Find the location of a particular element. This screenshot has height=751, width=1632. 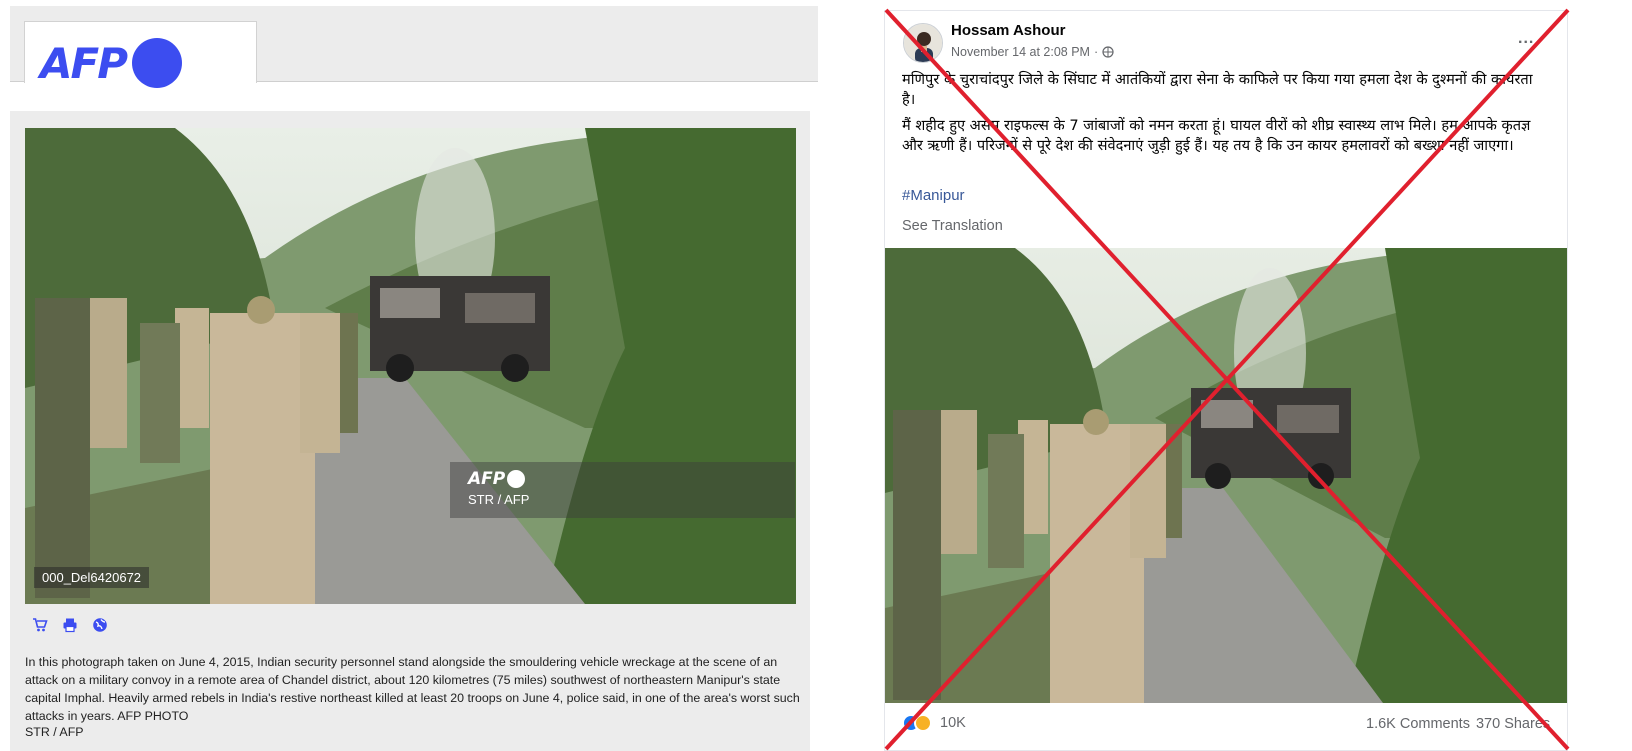

cart-icon is located at coordinates (40, 625).